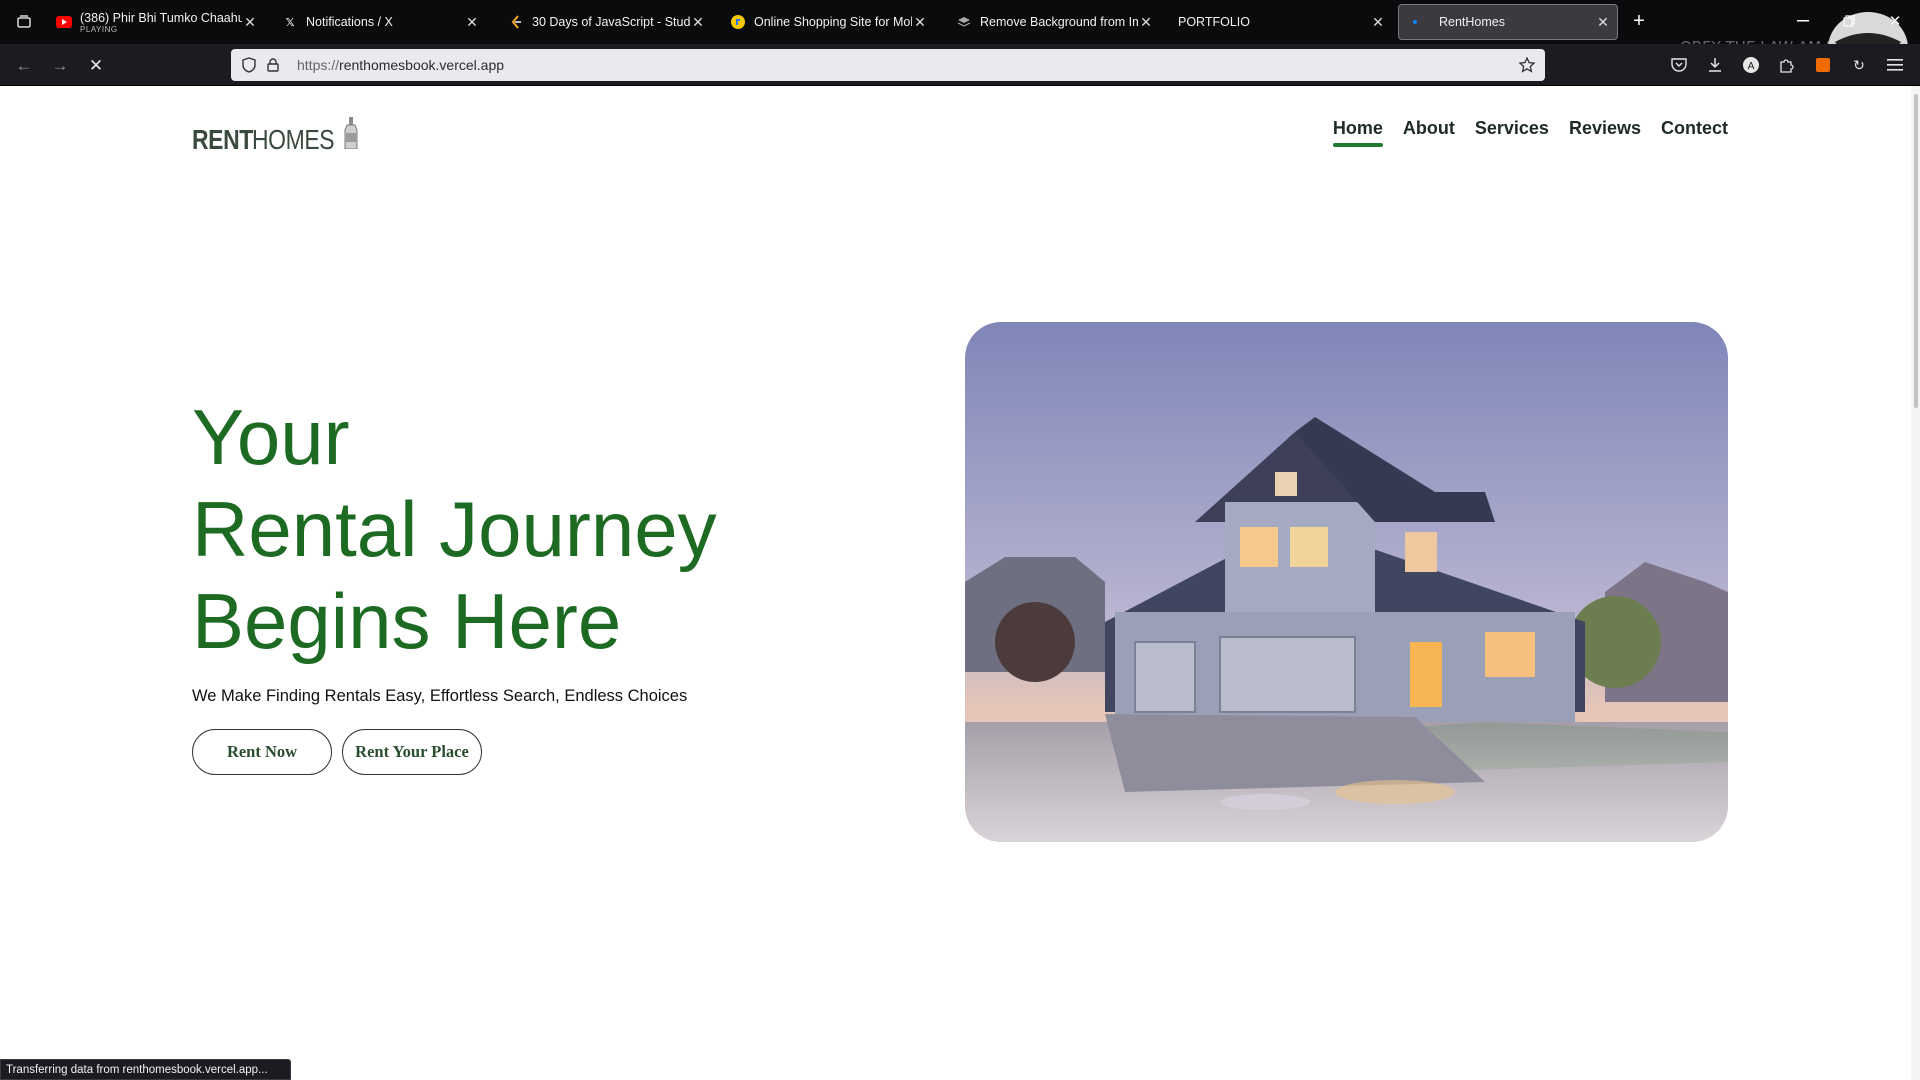 The width and height of the screenshot is (1920, 1080). Describe the element at coordinates (1429, 131) in the screenshot. I see `nav-about: About` at that location.